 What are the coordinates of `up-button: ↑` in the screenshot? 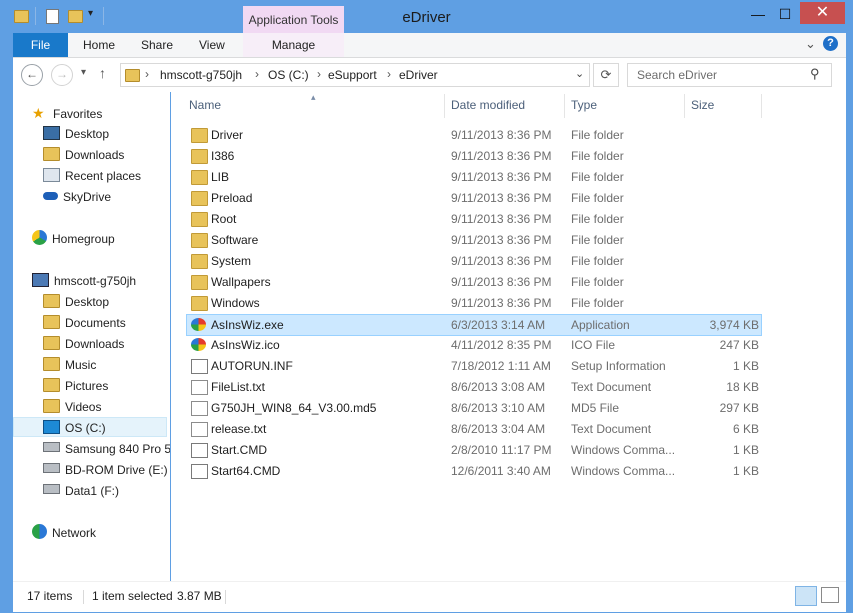 It's located at (102, 73).